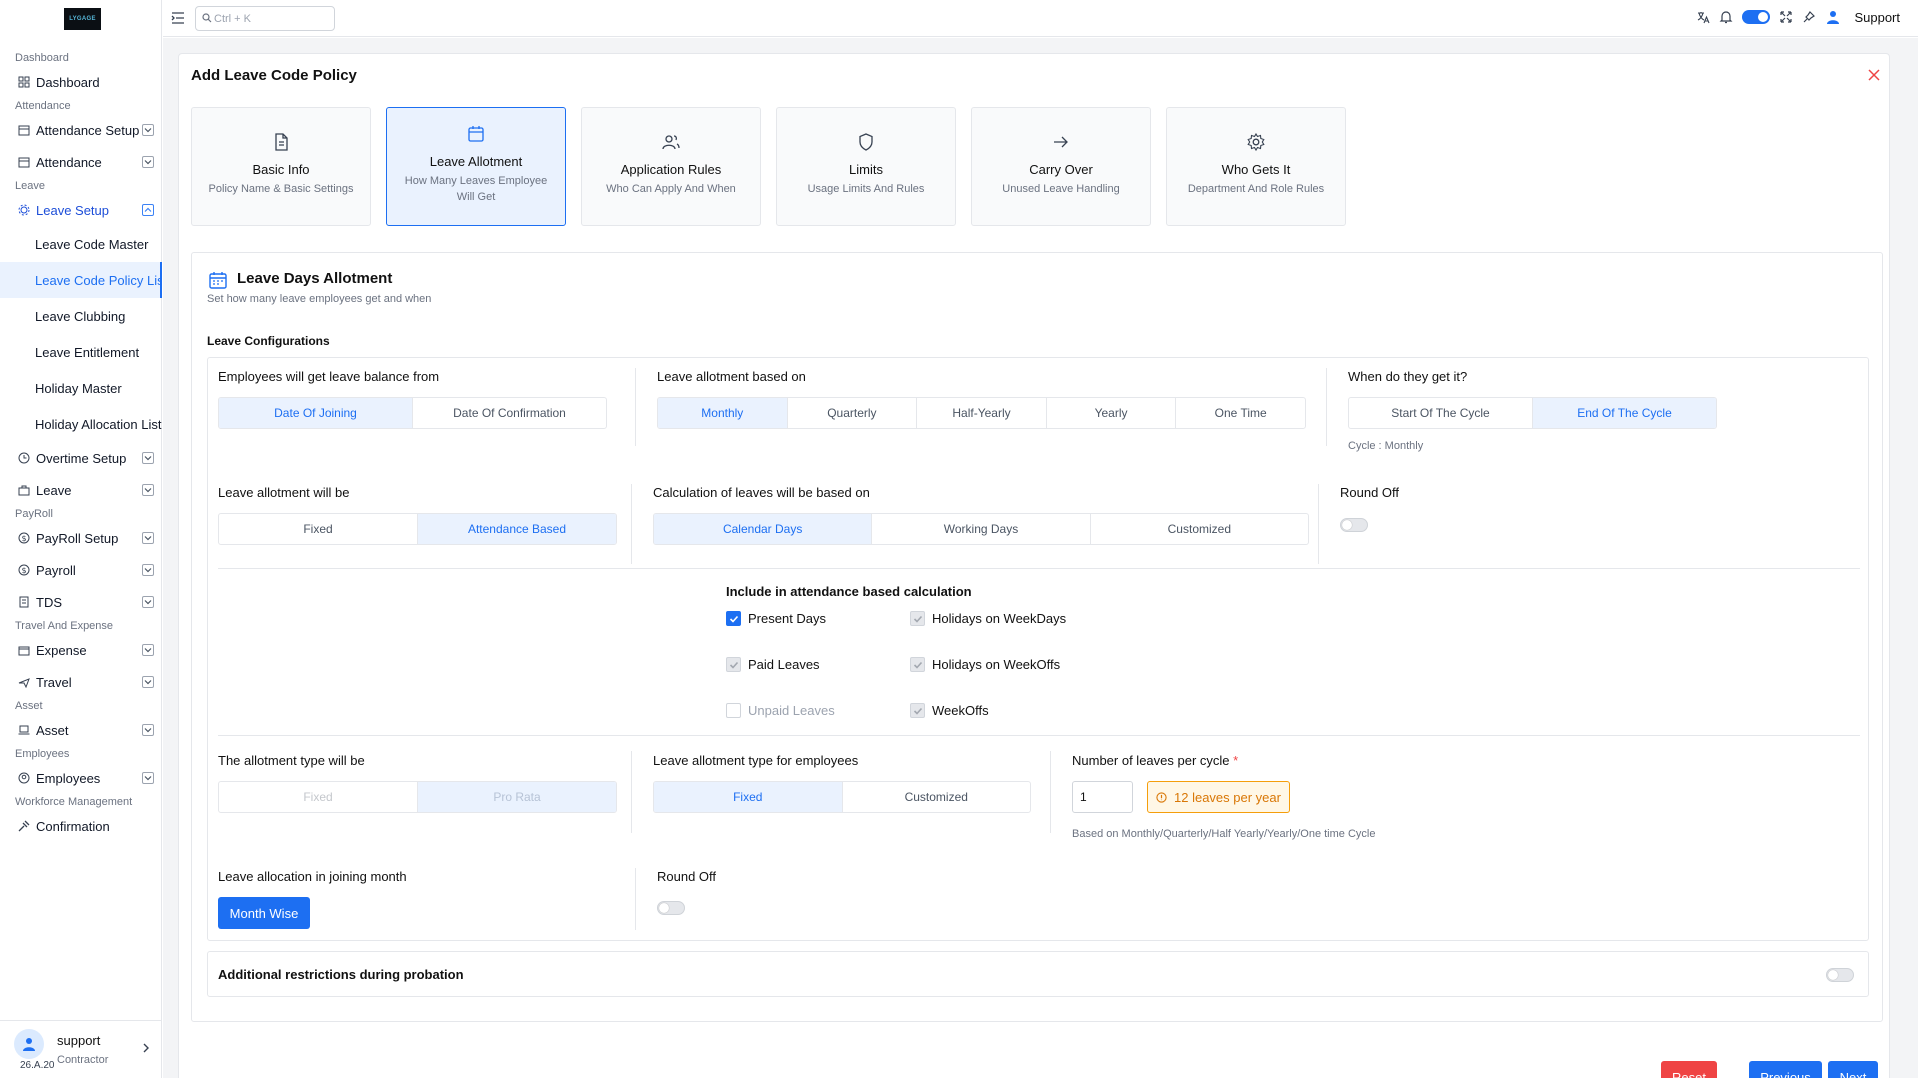  What do you see at coordinates (776, 618) in the screenshot?
I see `checkbox-present-days: Present Days` at bounding box center [776, 618].